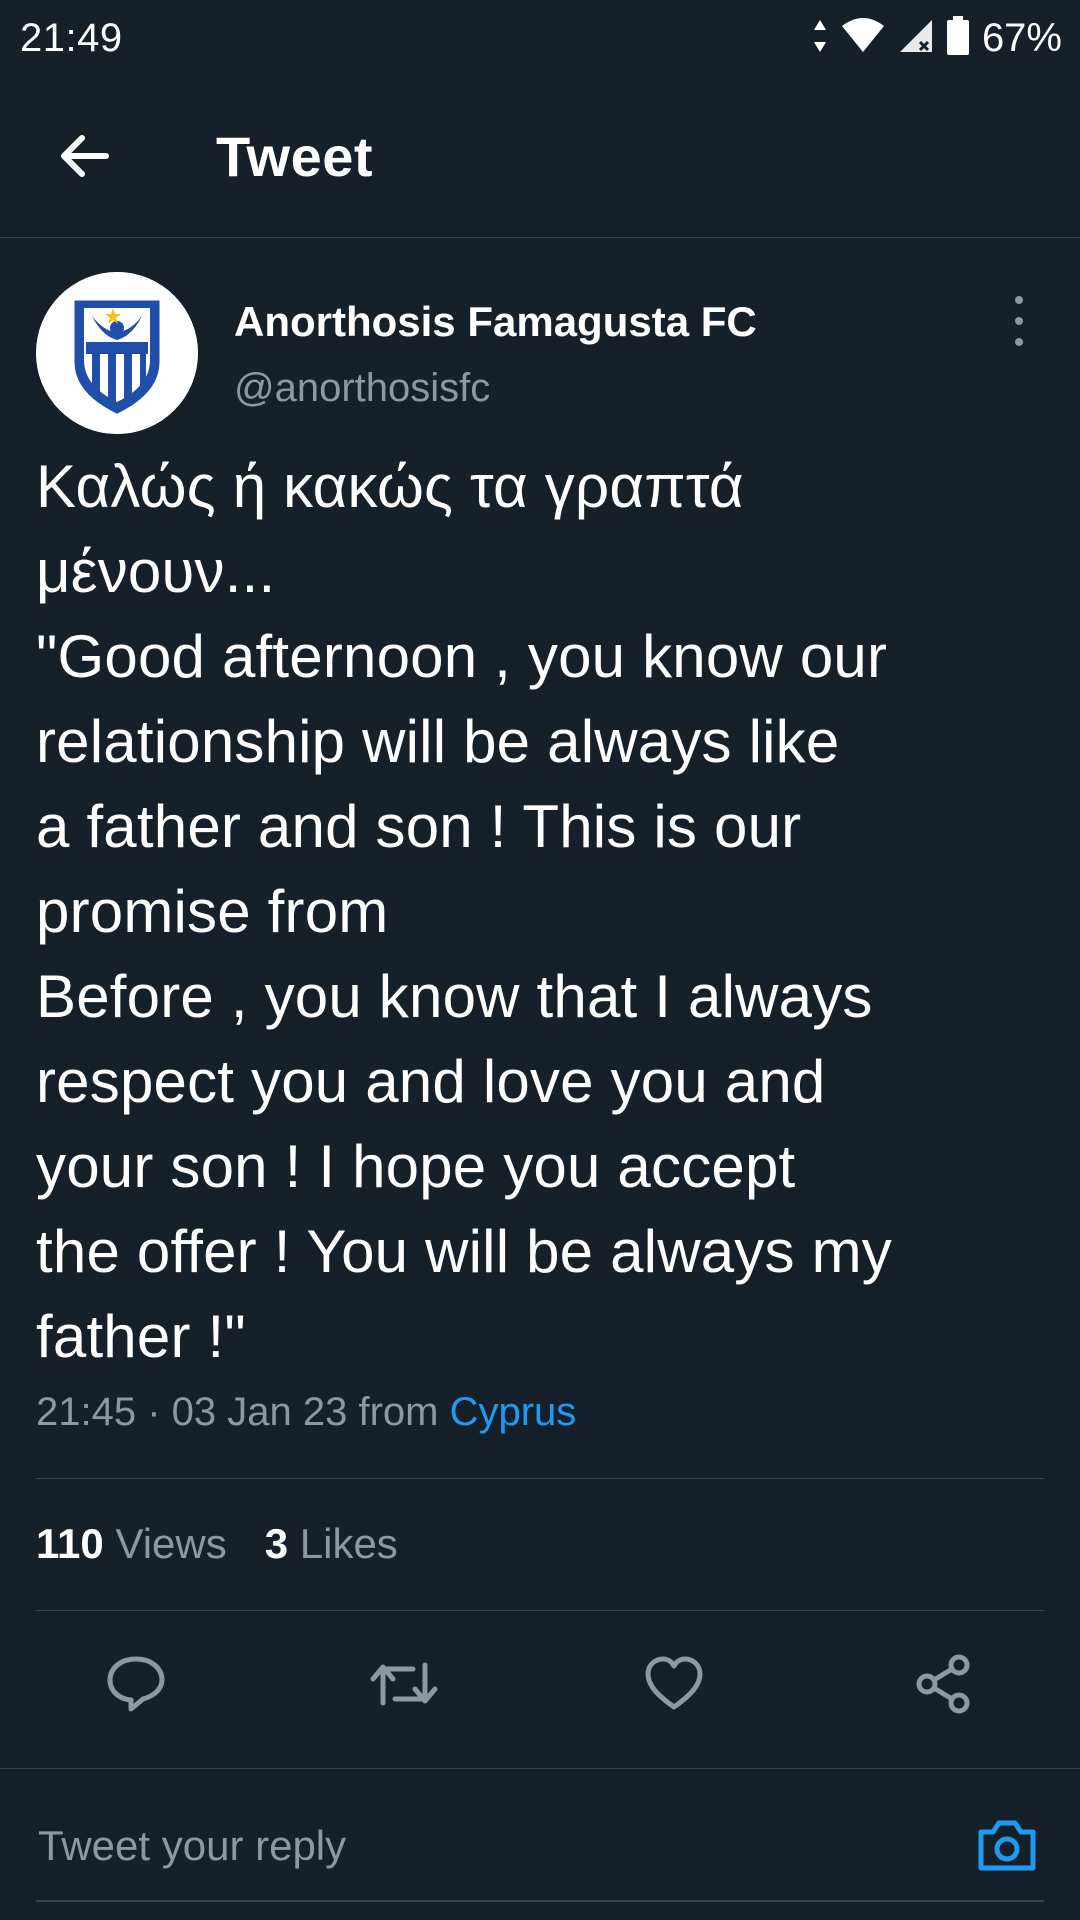 This screenshot has width=1080, height=1920. Describe the element at coordinates (1021, 37) in the screenshot. I see `battery-percent: 67%` at that location.